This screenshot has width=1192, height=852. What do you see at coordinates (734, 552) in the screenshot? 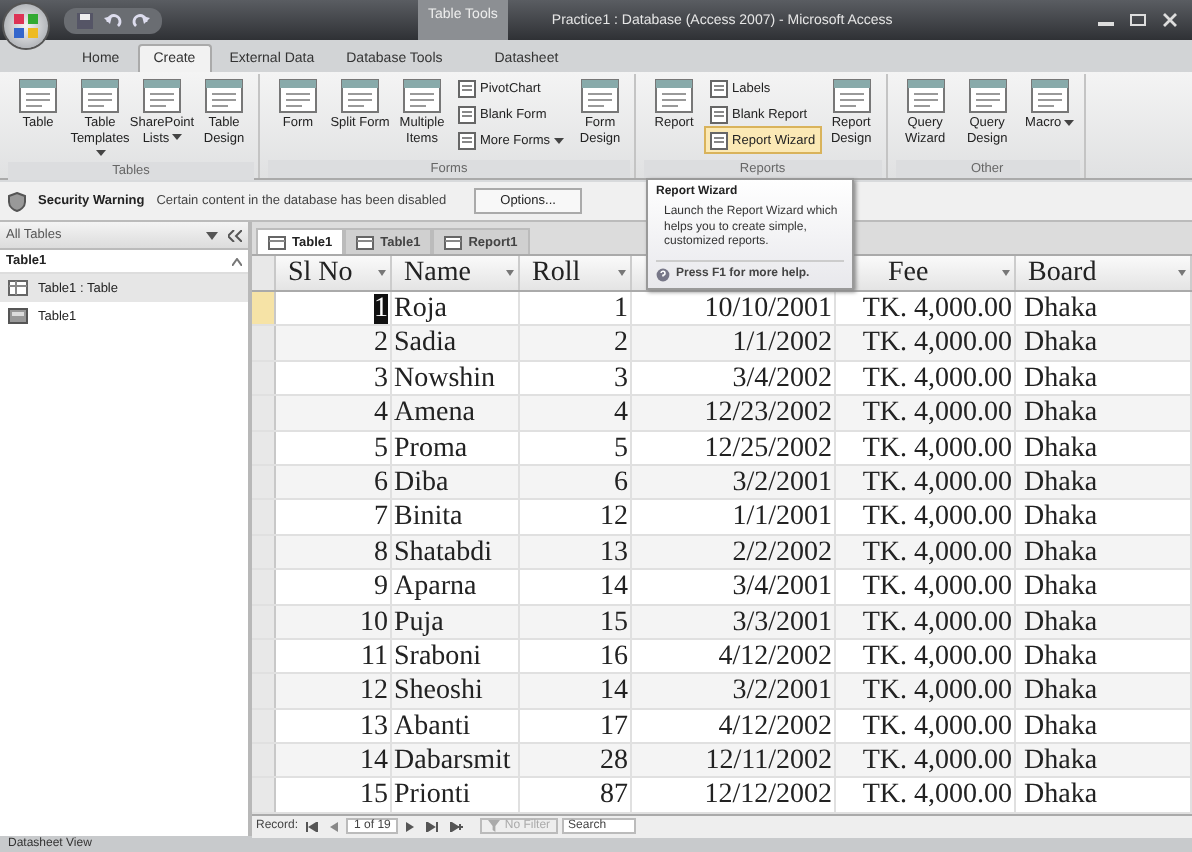
I see `table-cell: 2/2/2002` at bounding box center [734, 552].